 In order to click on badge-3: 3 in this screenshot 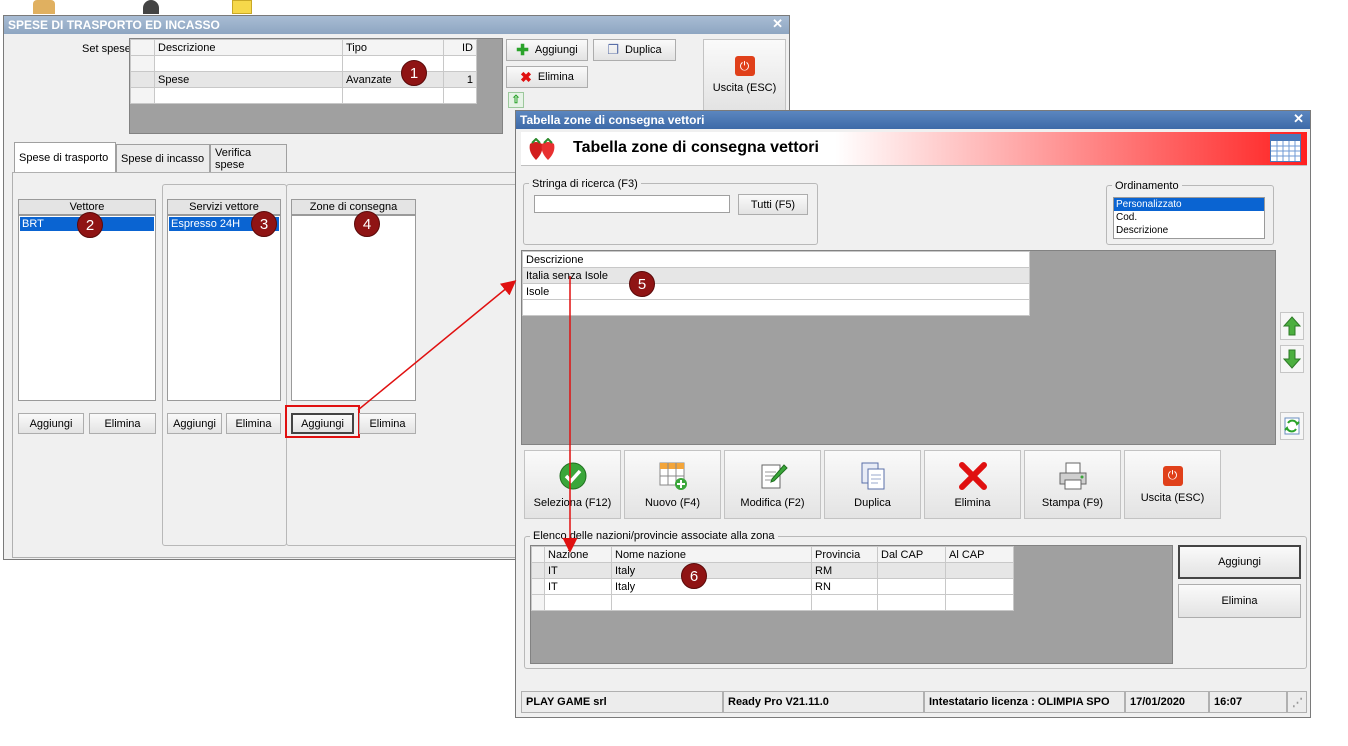, I will do `click(264, 224)`.